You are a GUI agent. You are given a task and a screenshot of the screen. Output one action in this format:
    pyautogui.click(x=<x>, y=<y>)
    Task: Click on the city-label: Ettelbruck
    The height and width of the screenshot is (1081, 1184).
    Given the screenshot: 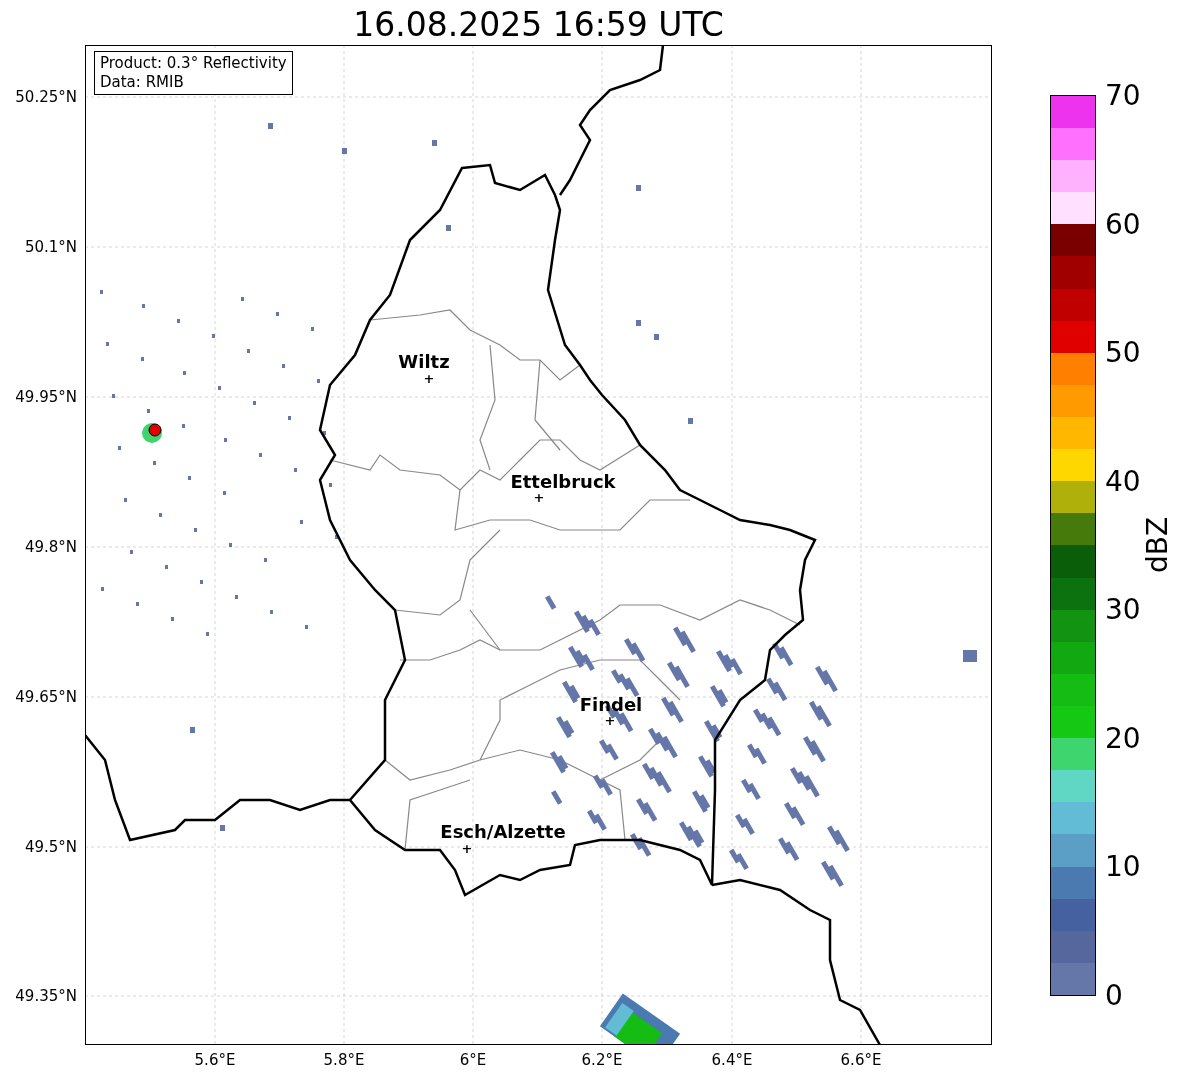 What is the action you would take?
    pyautogui.click(x=563, y=482)
    